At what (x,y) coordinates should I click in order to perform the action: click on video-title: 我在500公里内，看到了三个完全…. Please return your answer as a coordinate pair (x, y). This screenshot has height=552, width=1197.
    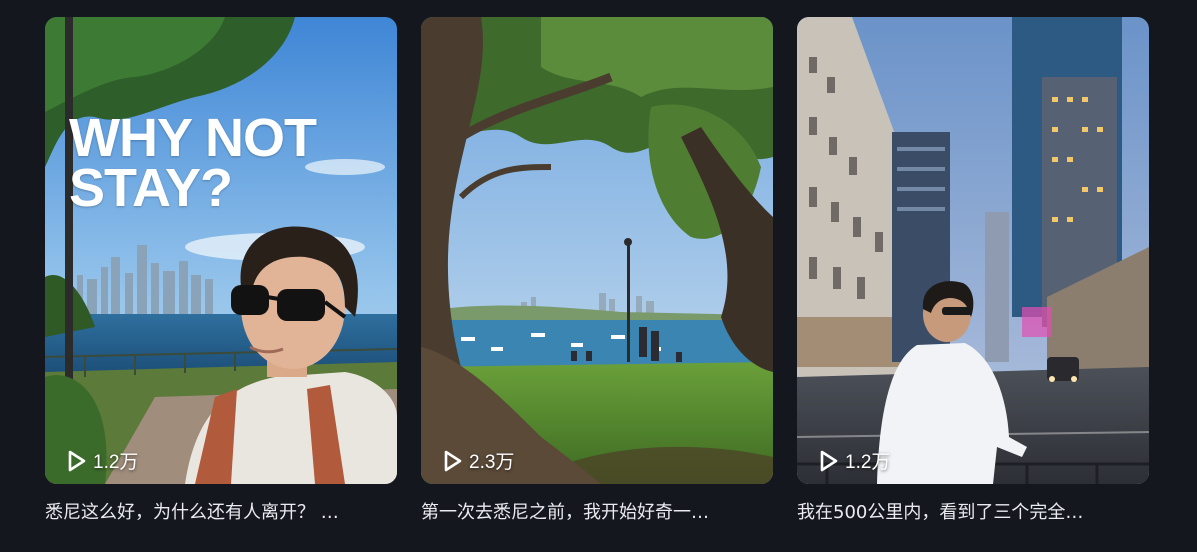
    Looking at the image, I should click on (973, 513).